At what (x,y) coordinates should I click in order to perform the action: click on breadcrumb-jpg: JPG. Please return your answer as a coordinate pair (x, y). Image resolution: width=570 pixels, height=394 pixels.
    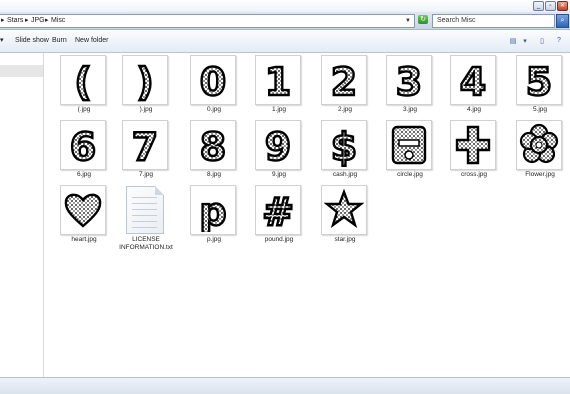
    Looking at the image, I should click on (38, 21).